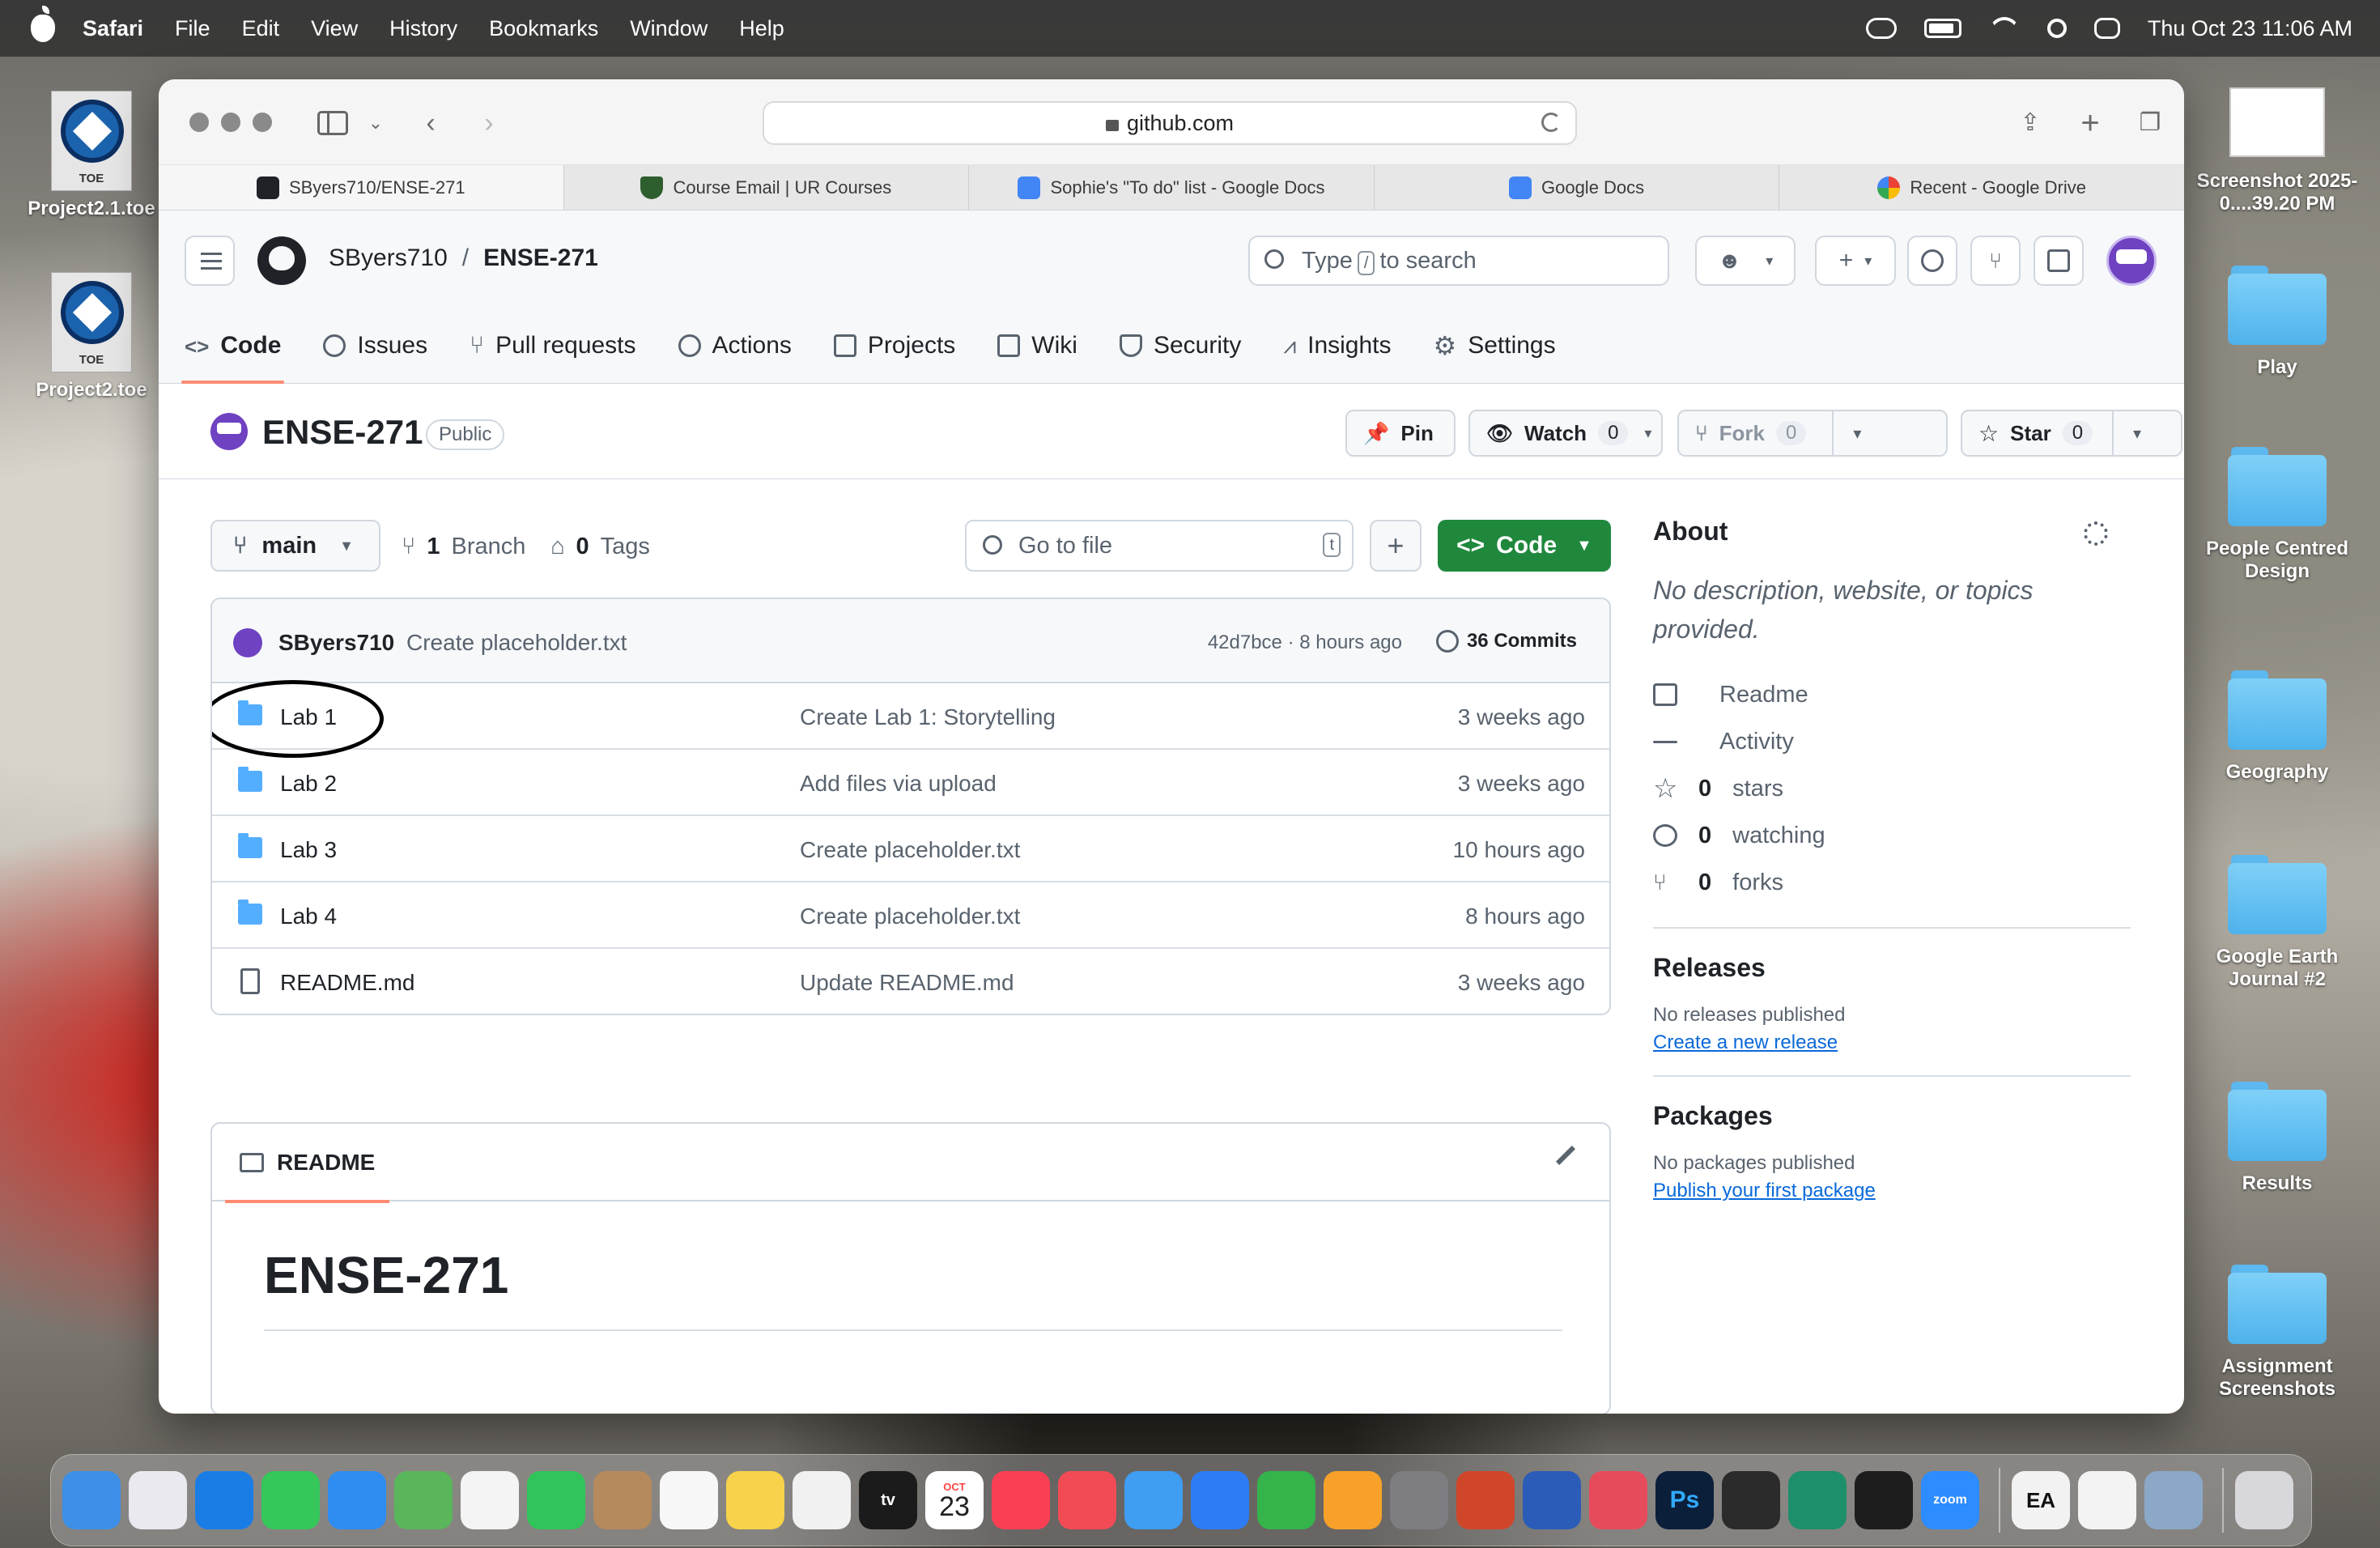 Image resolution: width=2380 pixels, height=1548 pixels. What do you see at coordinates (193, 29) in the screenshot?
I see `menu-file: File` at bounding box center [193, 29].